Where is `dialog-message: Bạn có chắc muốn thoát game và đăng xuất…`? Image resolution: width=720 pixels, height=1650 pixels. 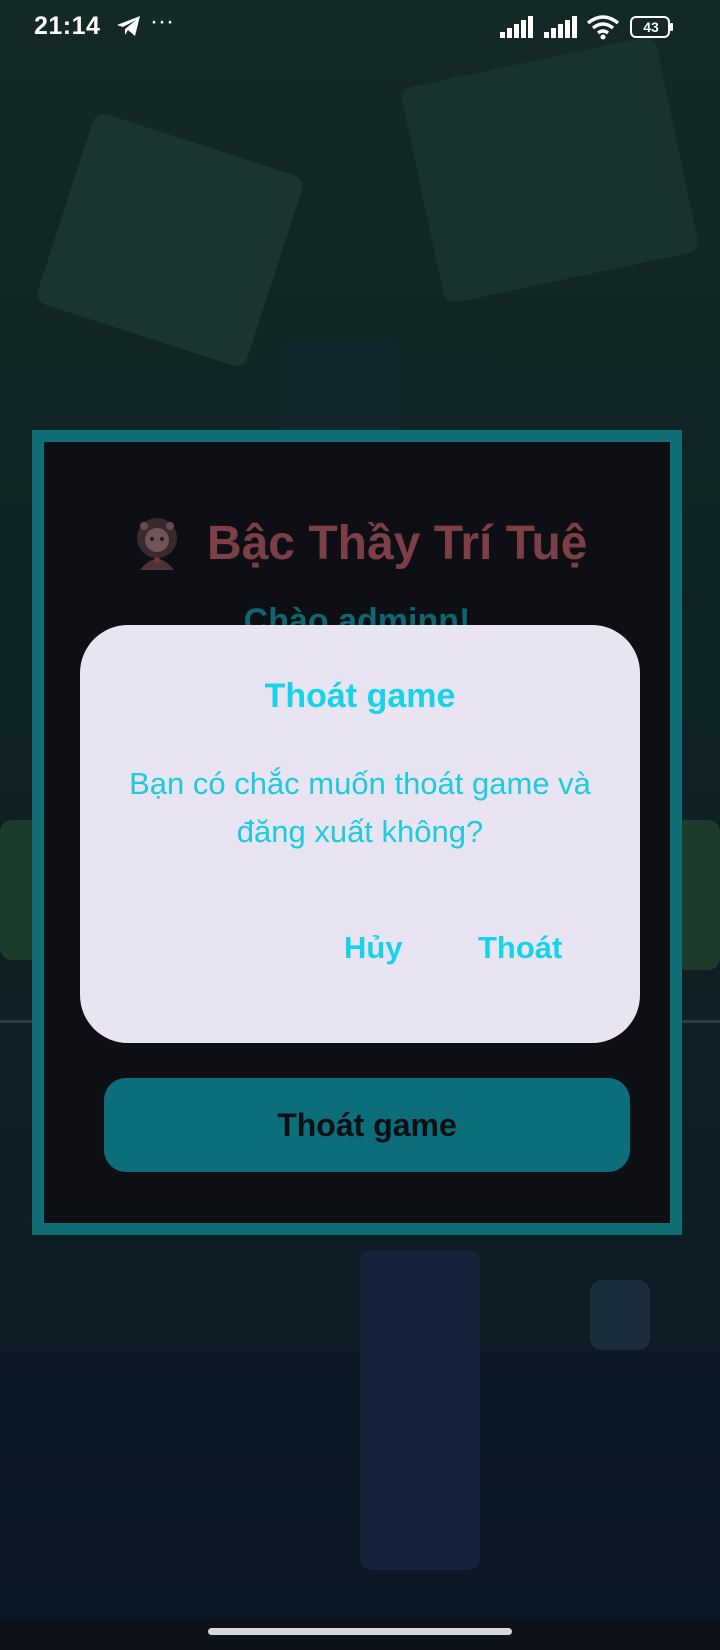
dialog-message: Bạn có chắc muốn thoát game và đăng xuất… is located at coordinates (360, 807).